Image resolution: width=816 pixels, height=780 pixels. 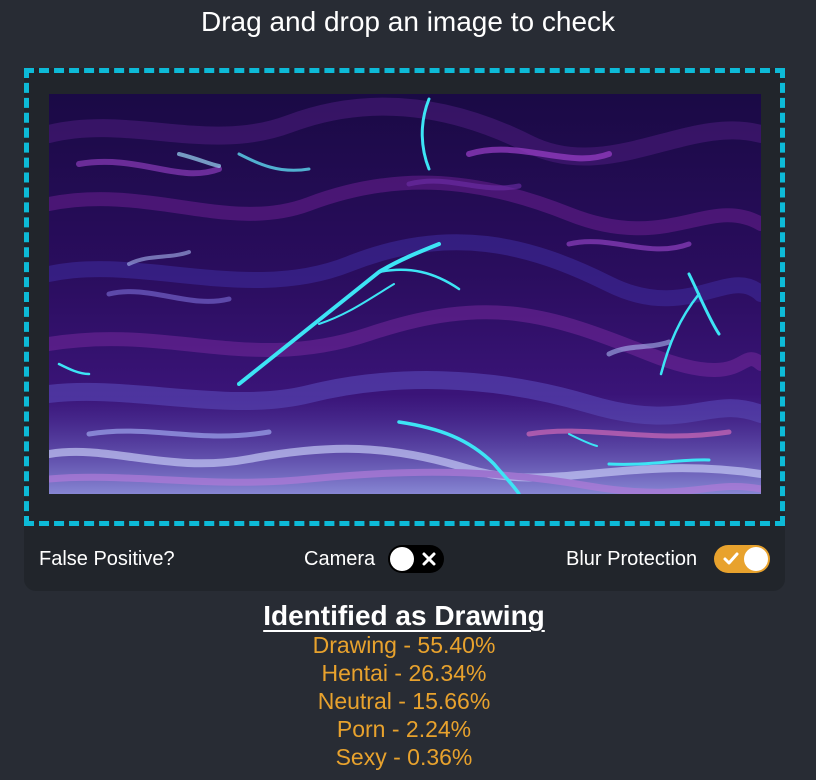 I want to click on camera-label: Camera, so click(x=340, y=559).